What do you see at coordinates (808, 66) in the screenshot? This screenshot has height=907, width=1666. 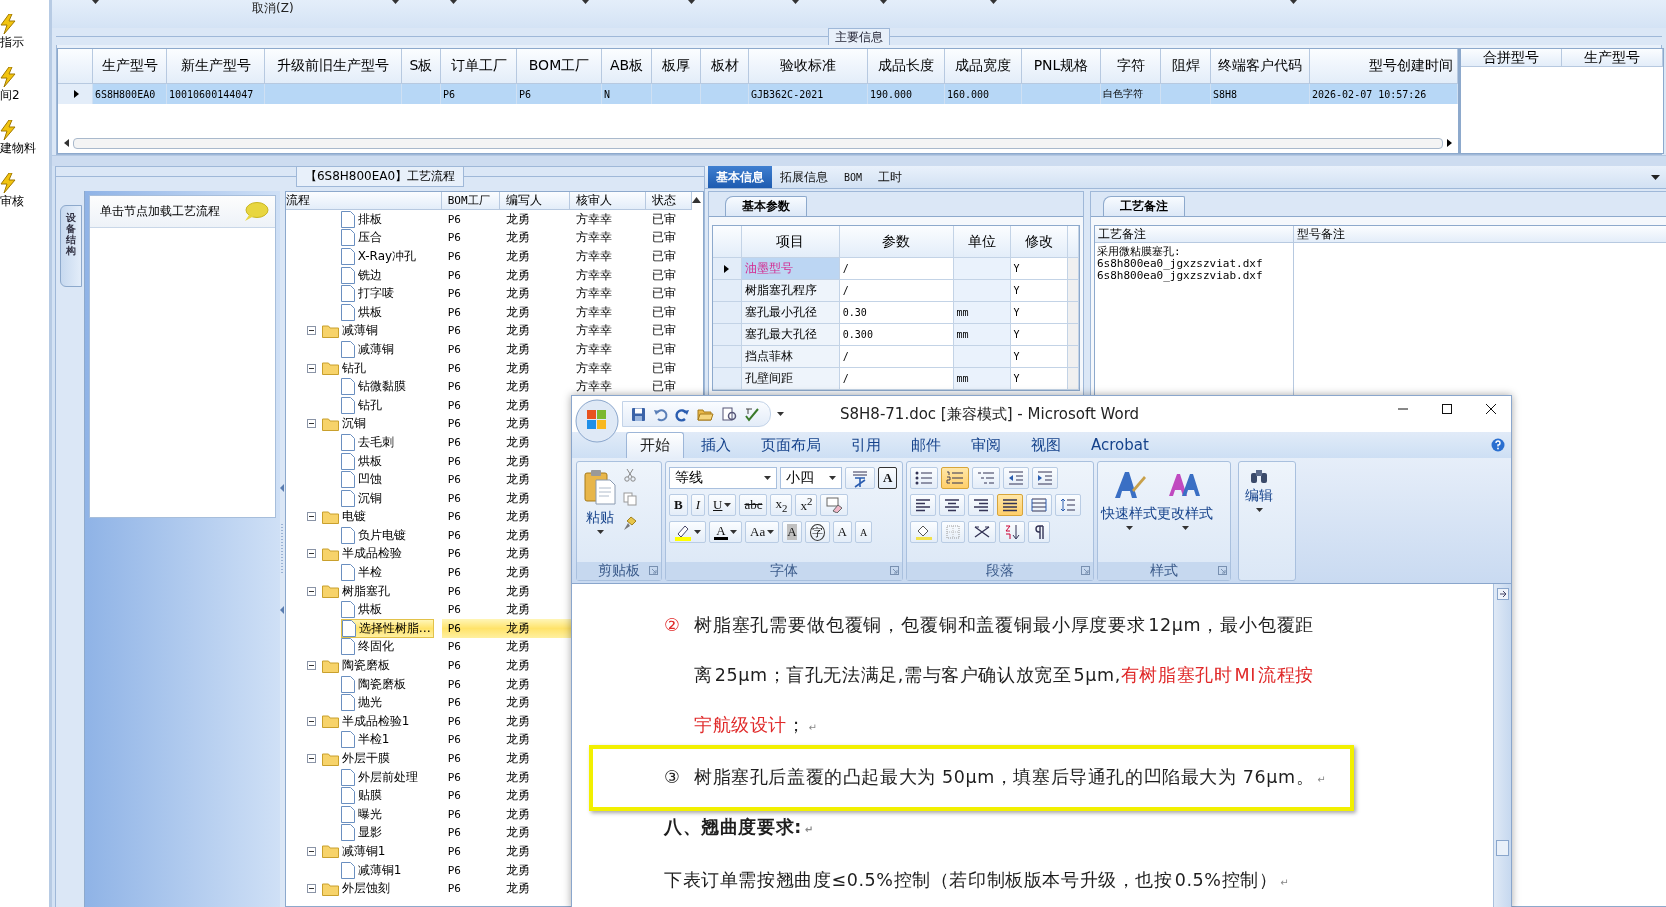 I see `column-header: 验收标准` at bounding box center [808, 66].